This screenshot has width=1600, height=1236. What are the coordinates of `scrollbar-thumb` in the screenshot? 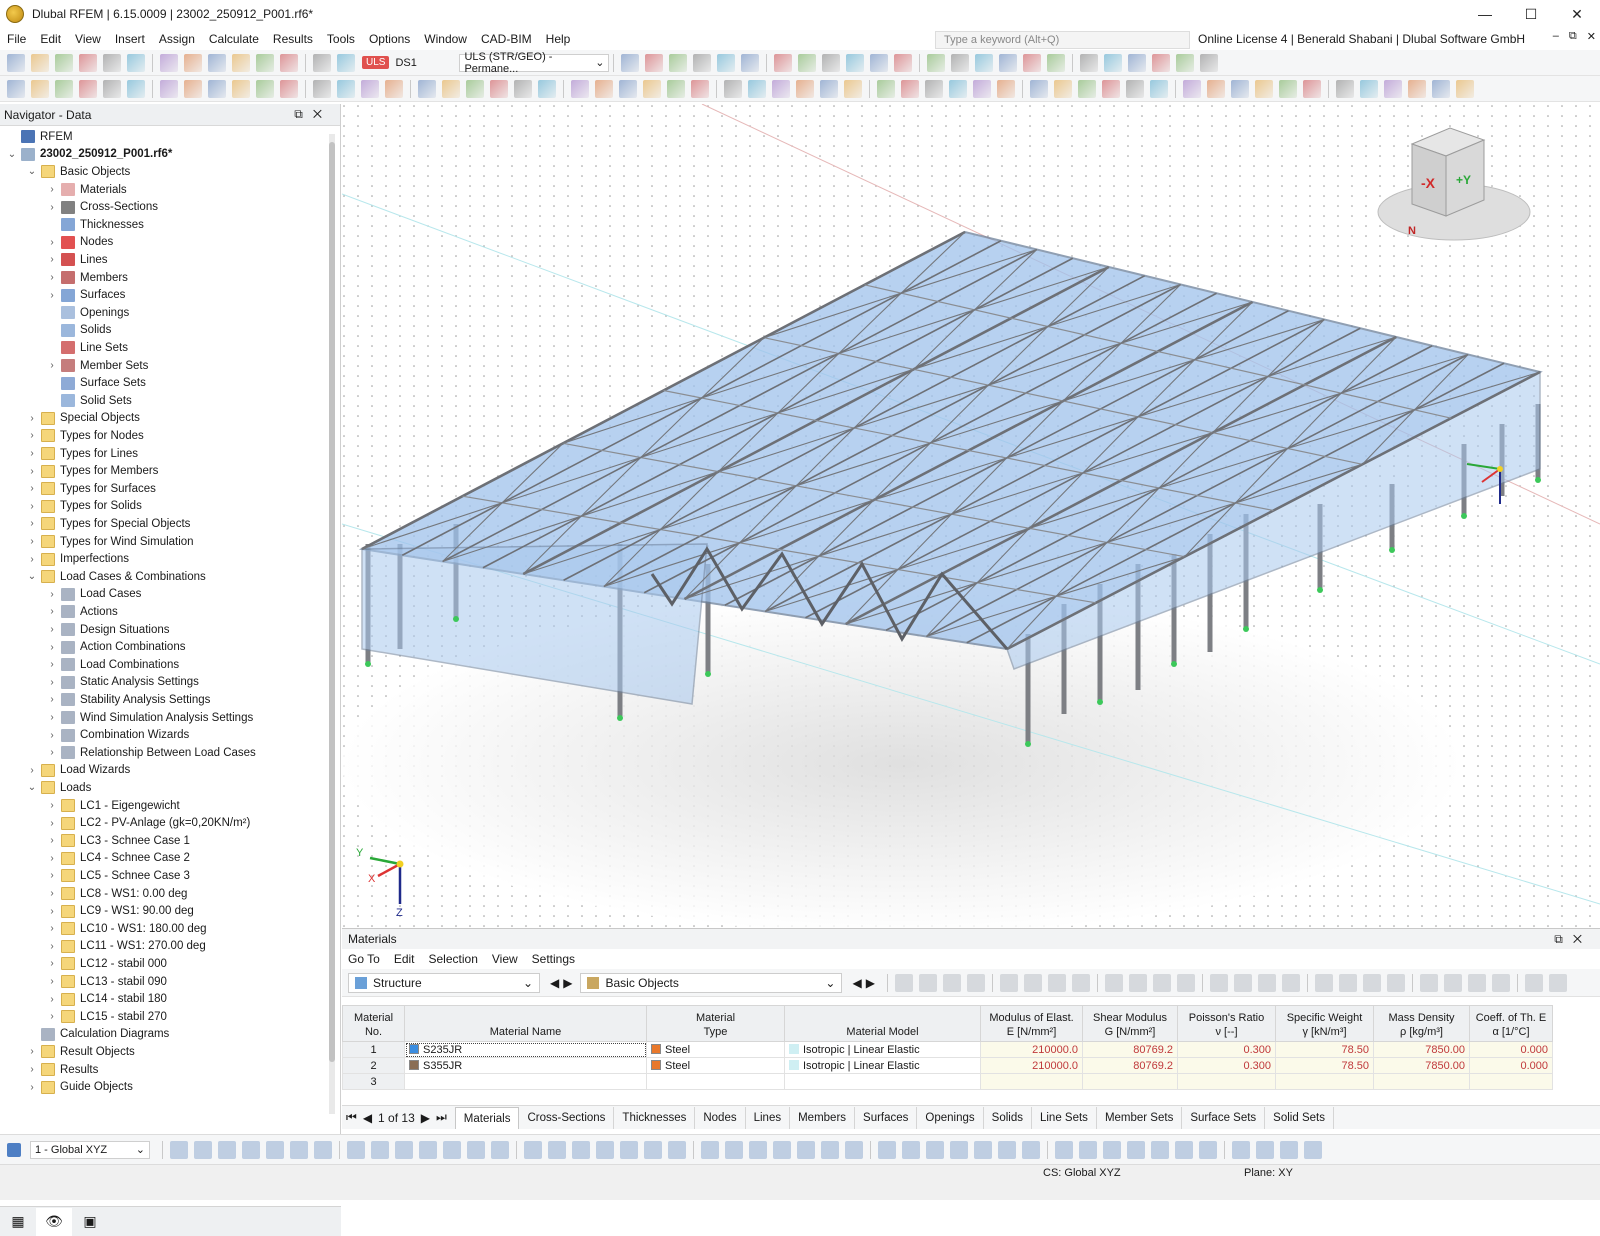 It's located at (332, 602).